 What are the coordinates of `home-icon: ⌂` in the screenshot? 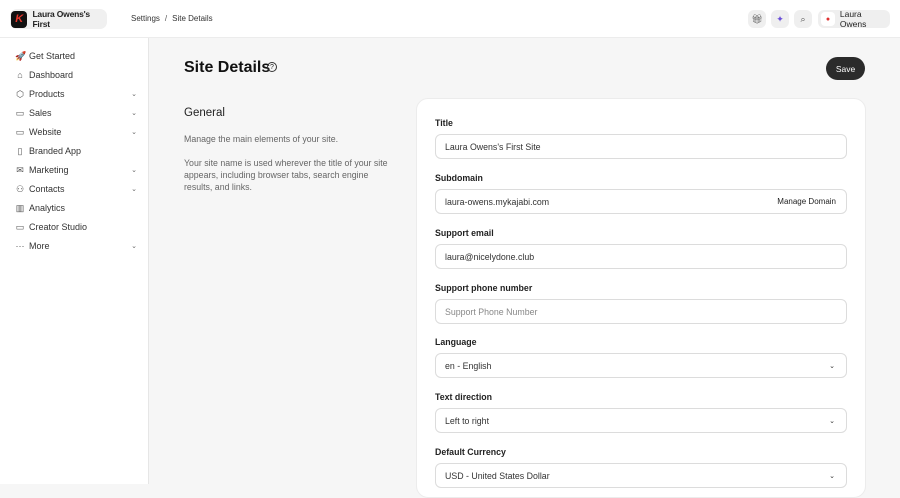 It's located at (20, 75).